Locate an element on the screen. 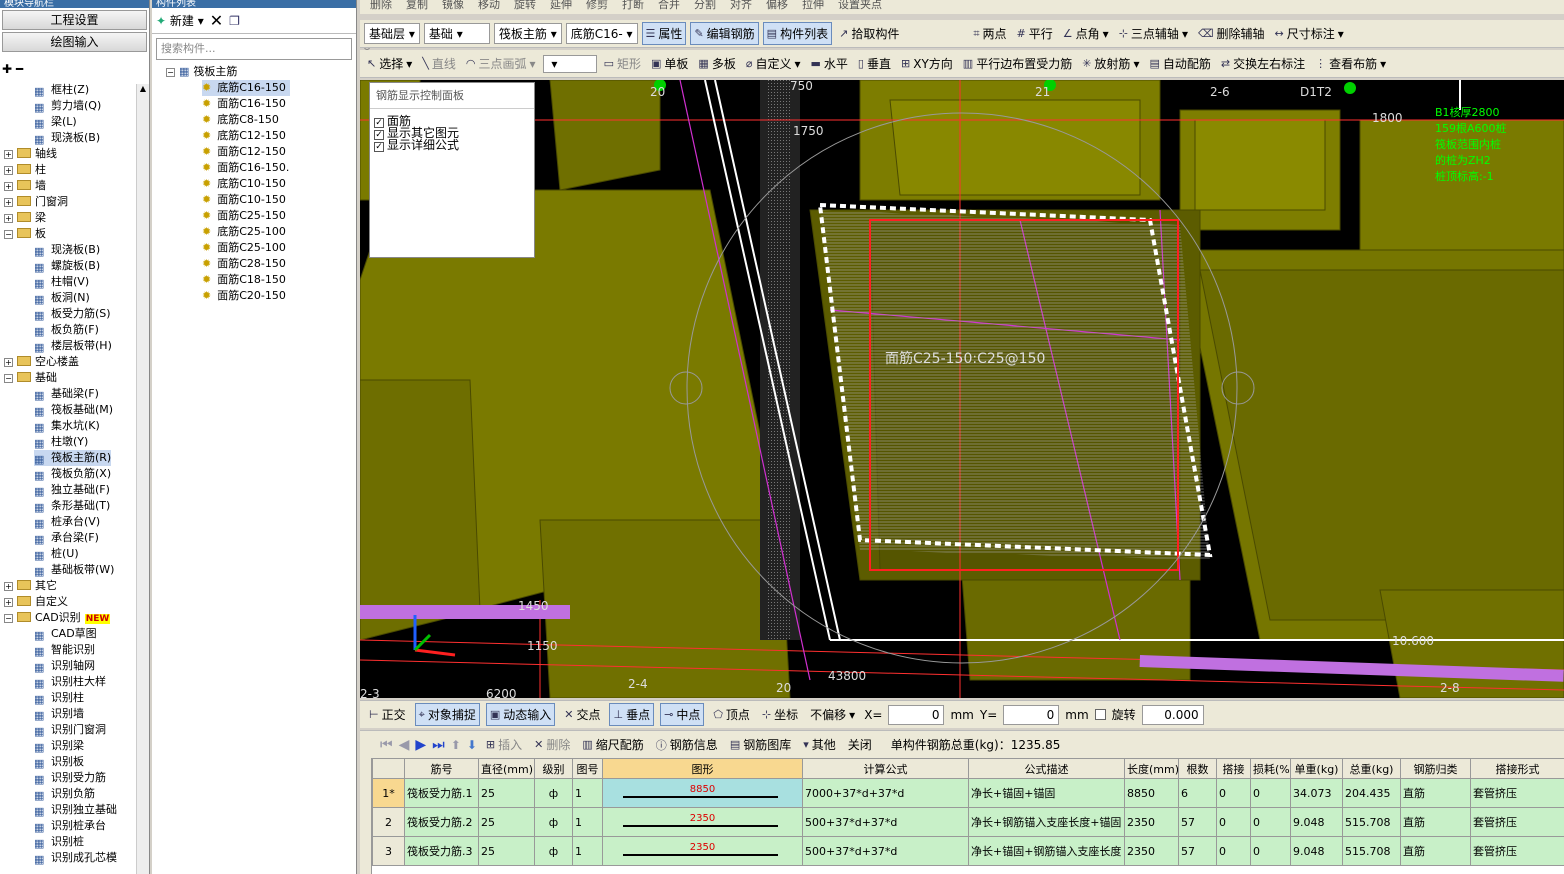  nav-item: + 门窗洞 is located at coordinates (36, 202).